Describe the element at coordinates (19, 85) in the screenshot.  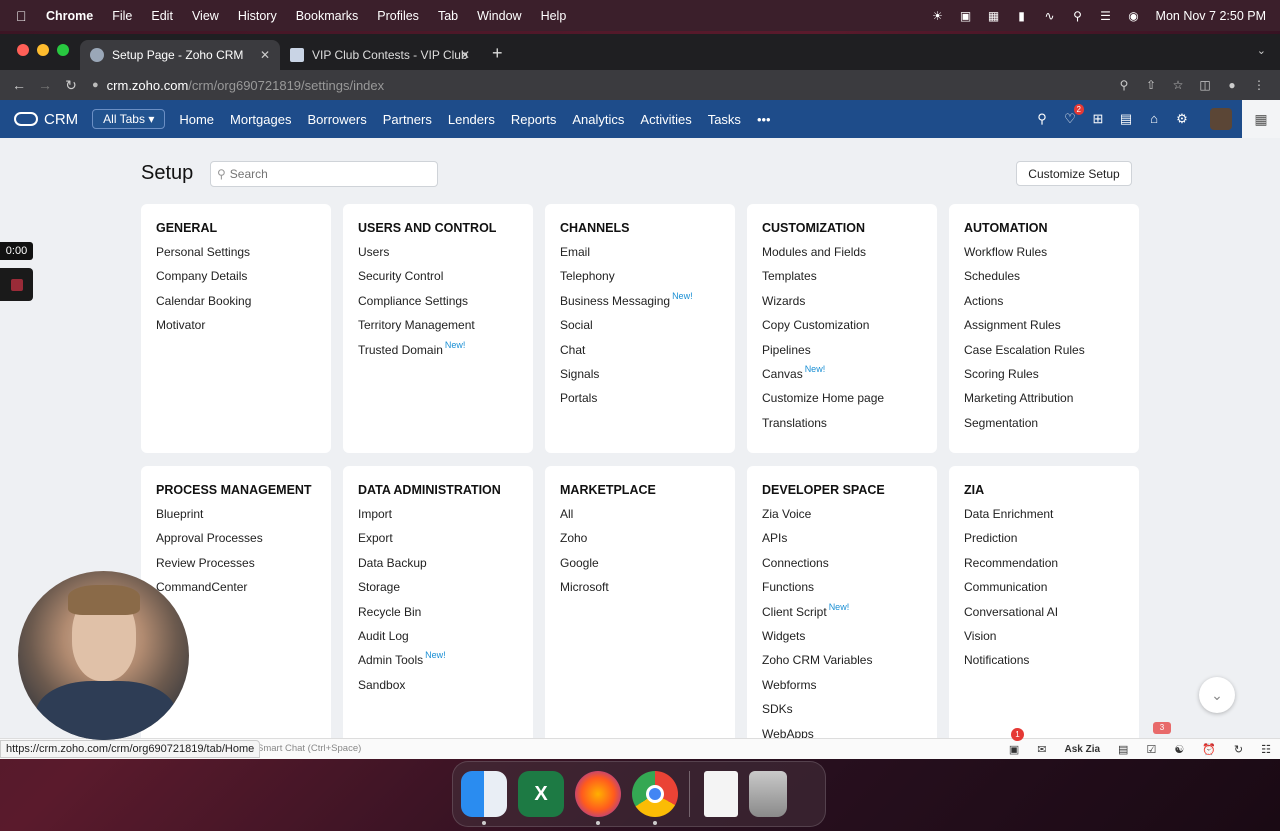
I see `back-arrow-icon: ←` at that location.